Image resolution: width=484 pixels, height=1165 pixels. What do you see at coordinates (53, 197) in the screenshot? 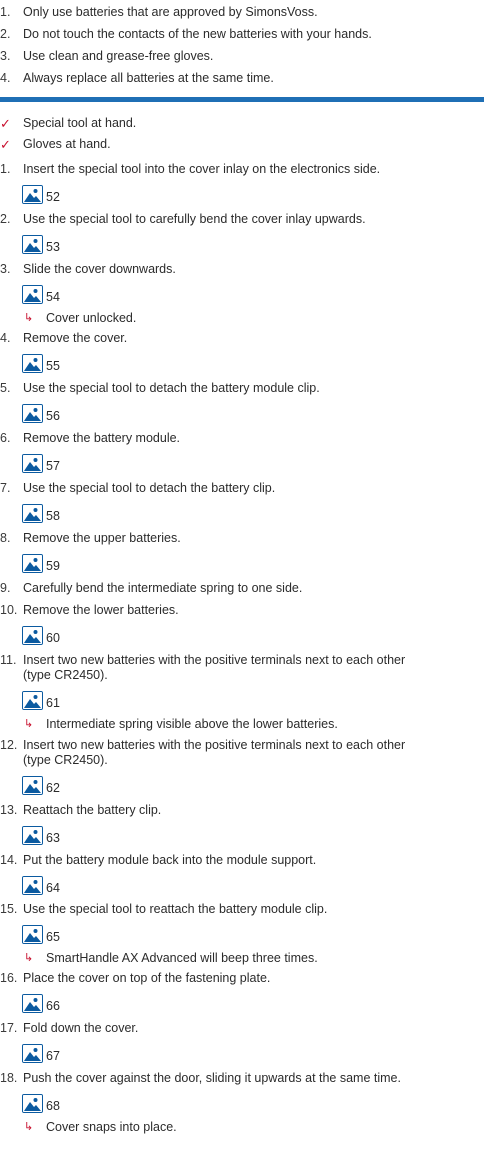
I see `figure-number: 52` at bounding box center [53, 197].